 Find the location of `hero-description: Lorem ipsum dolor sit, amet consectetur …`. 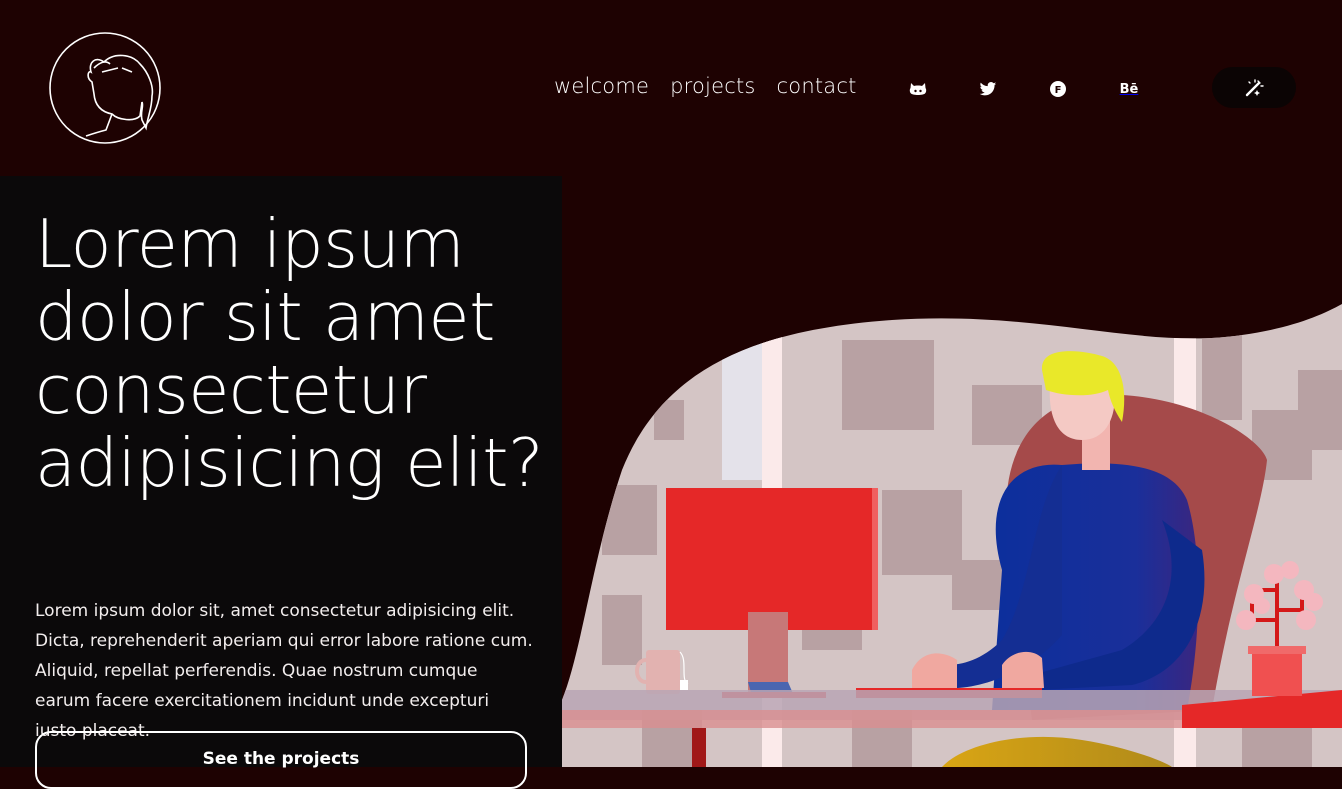

hero-description: Lorem ipsum dolor sit, amet consectetur … is located at coordinates (284, 671).